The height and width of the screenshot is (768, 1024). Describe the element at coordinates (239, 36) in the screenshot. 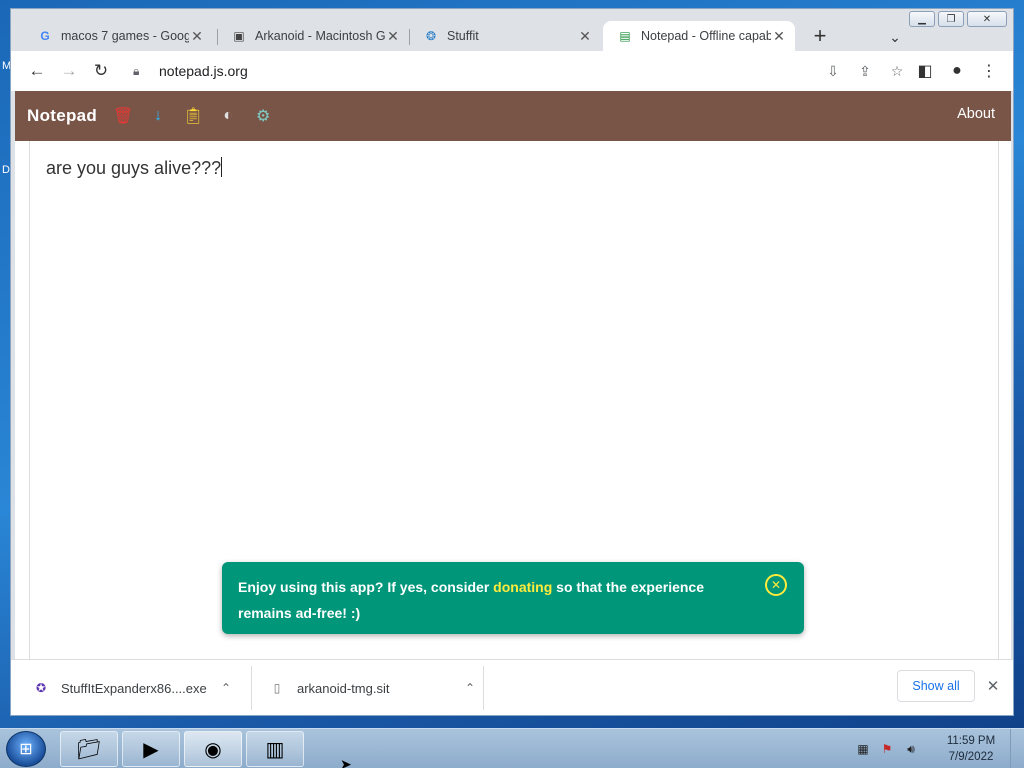

I see `macintosh-garden-icon: ▣` at that location.